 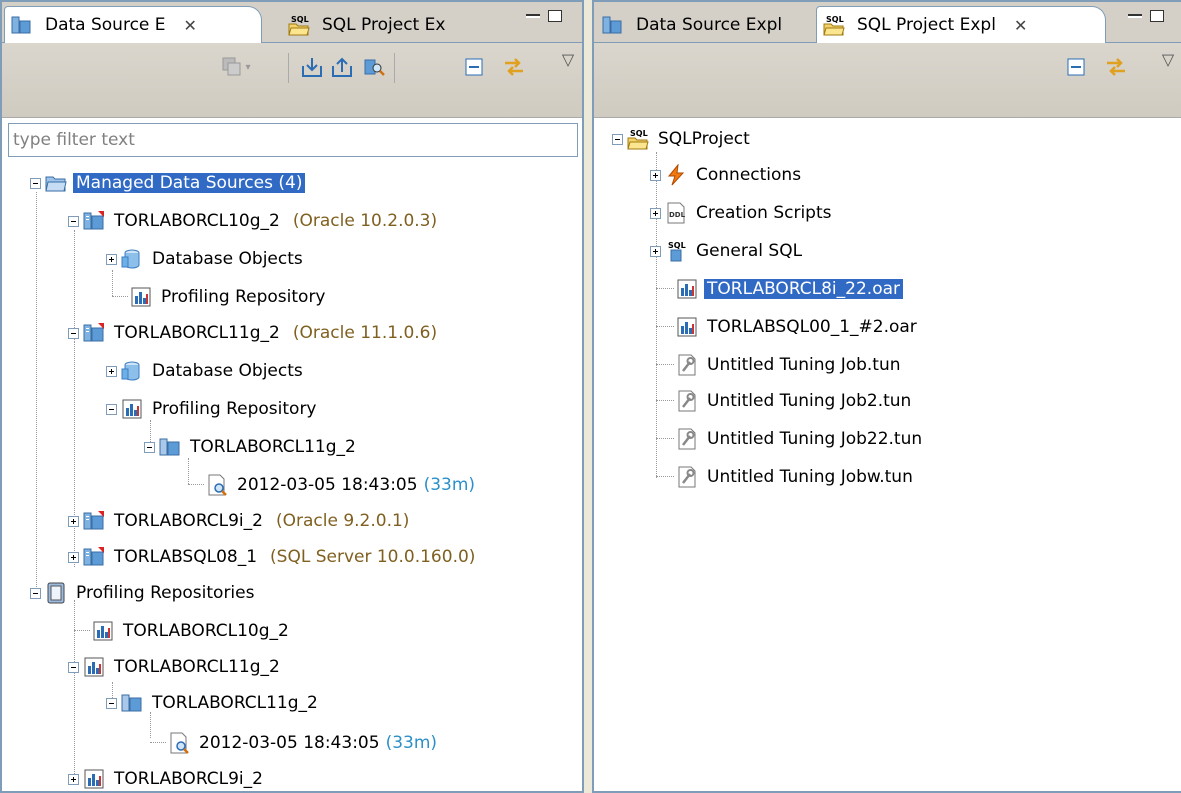 I want to click on tree-item-tuning-job: Untitled Tuning Job22.tun, so click(x=800, y=439).